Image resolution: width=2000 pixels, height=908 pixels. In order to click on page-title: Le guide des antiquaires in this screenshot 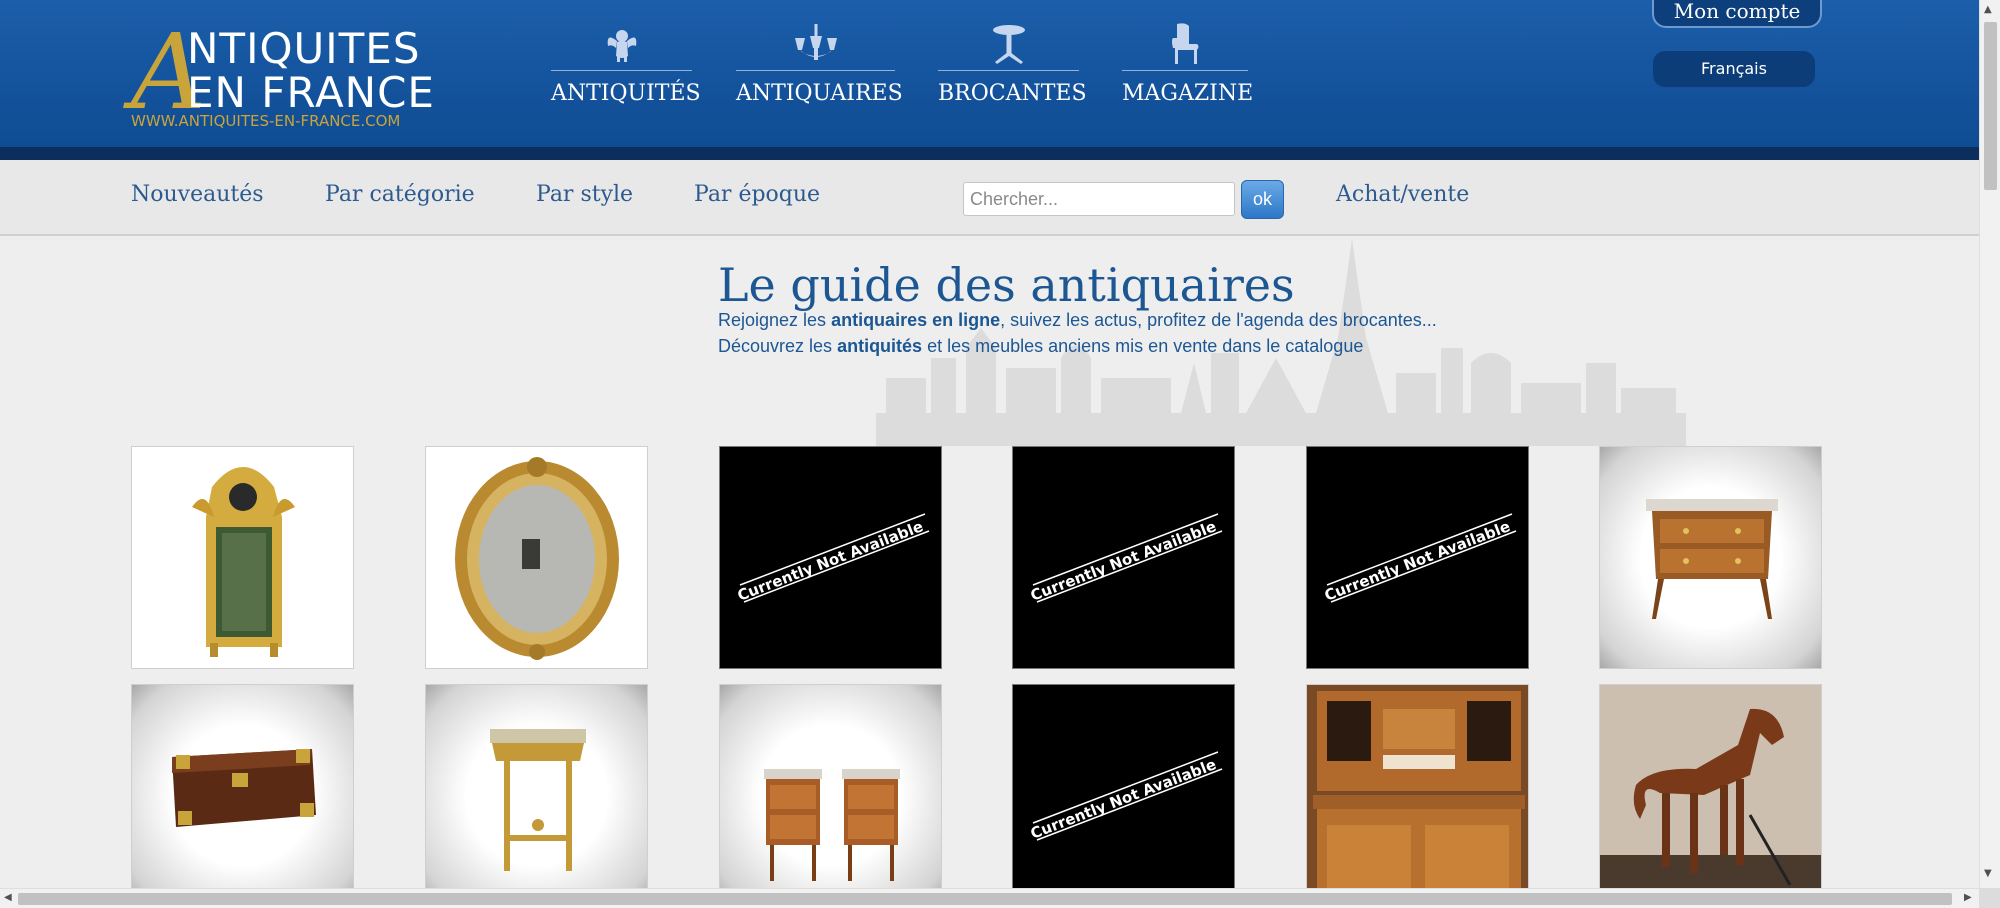, I will do `click(1006, 285)`.